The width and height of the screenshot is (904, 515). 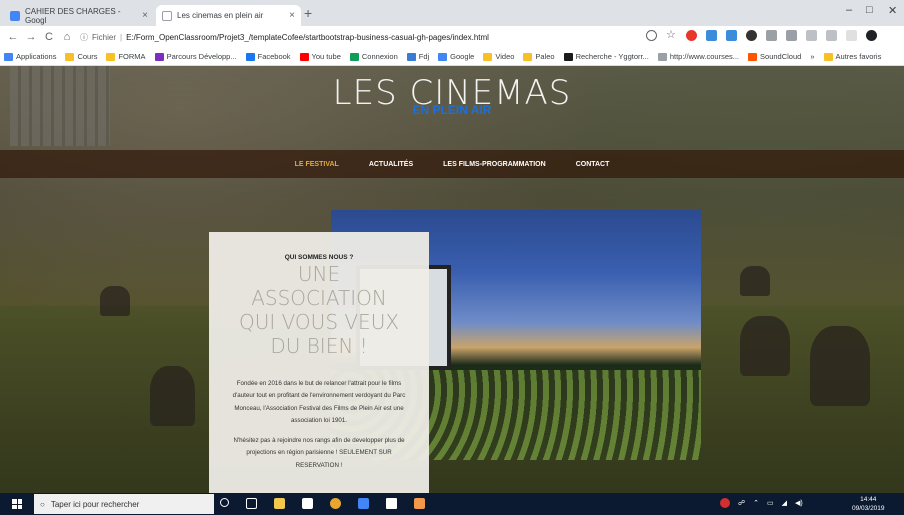 What do you see at coordinates (354, 56) in the screenshot?
I see `connexion-icon` at bounding box center [354, 56].